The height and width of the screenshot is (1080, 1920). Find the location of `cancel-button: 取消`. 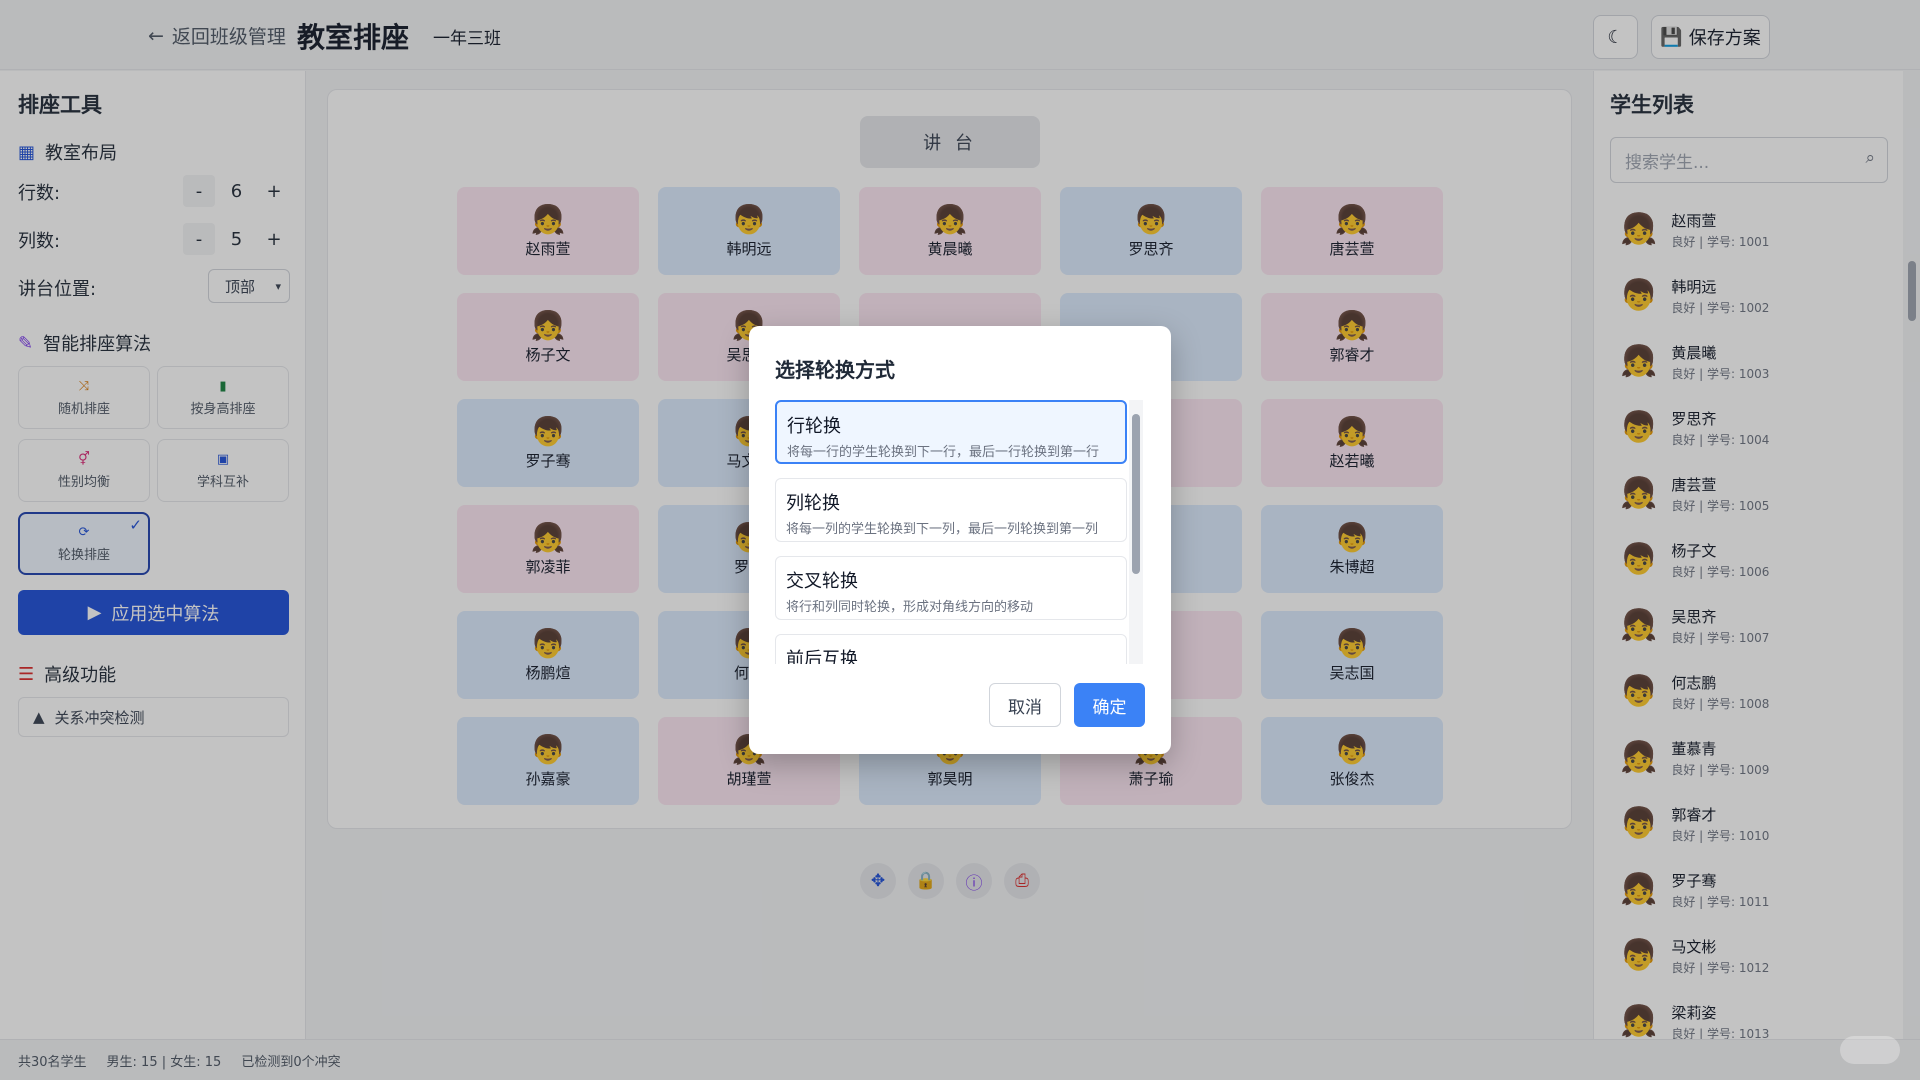

cancel-button: 取消 is located at coordinates (1025, 705).